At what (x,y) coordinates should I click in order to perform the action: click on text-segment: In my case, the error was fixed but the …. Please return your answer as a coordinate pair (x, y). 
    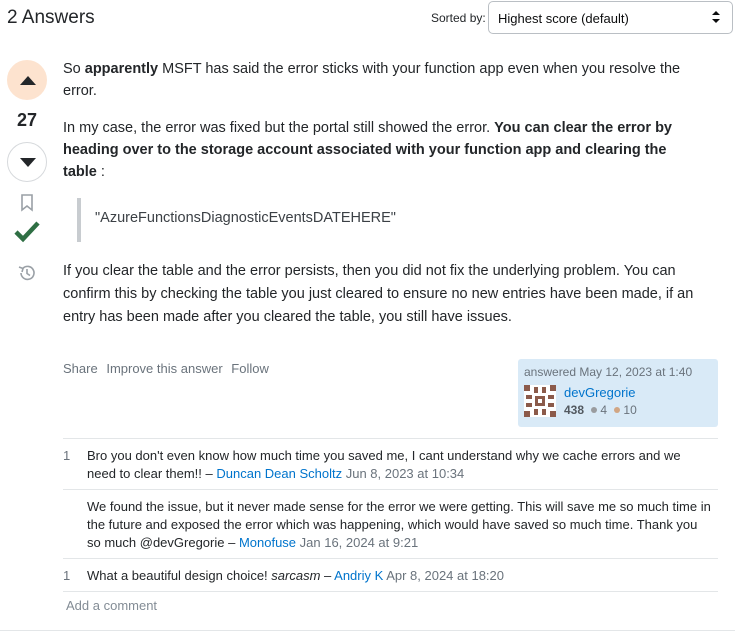
    Looking at the image, I should click on (279, 128).